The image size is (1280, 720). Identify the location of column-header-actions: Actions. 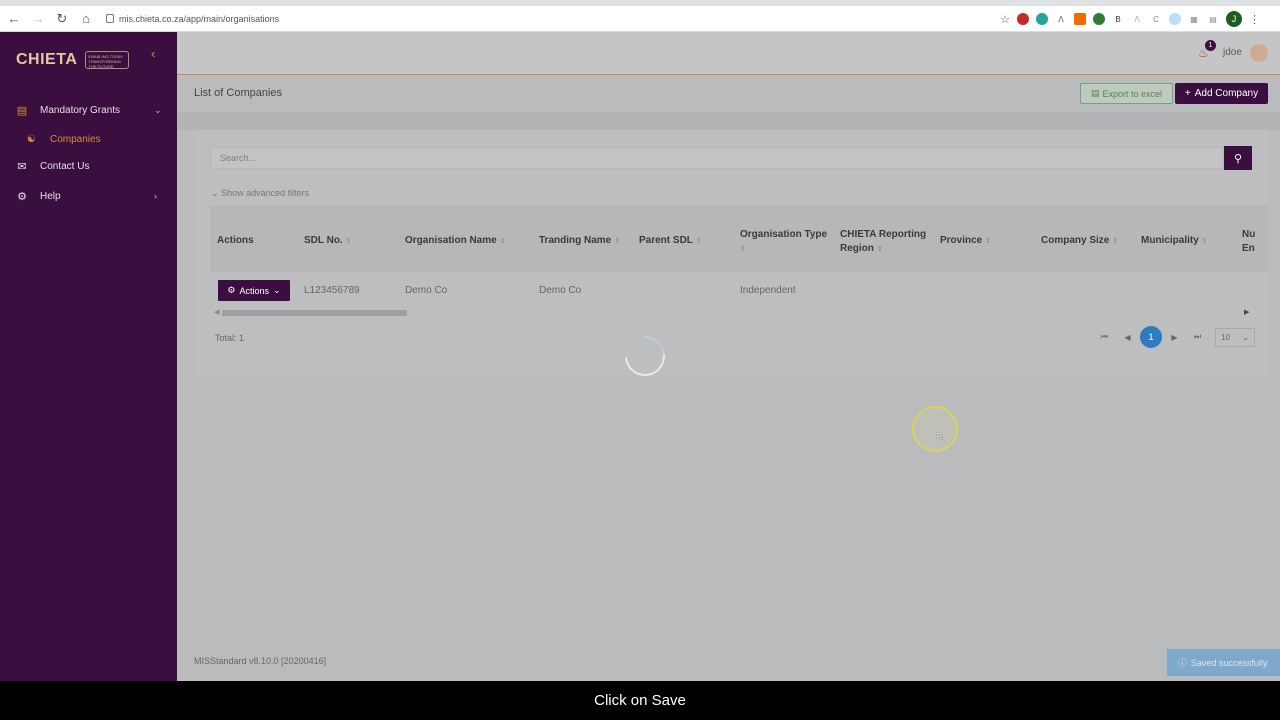
(235, 240).